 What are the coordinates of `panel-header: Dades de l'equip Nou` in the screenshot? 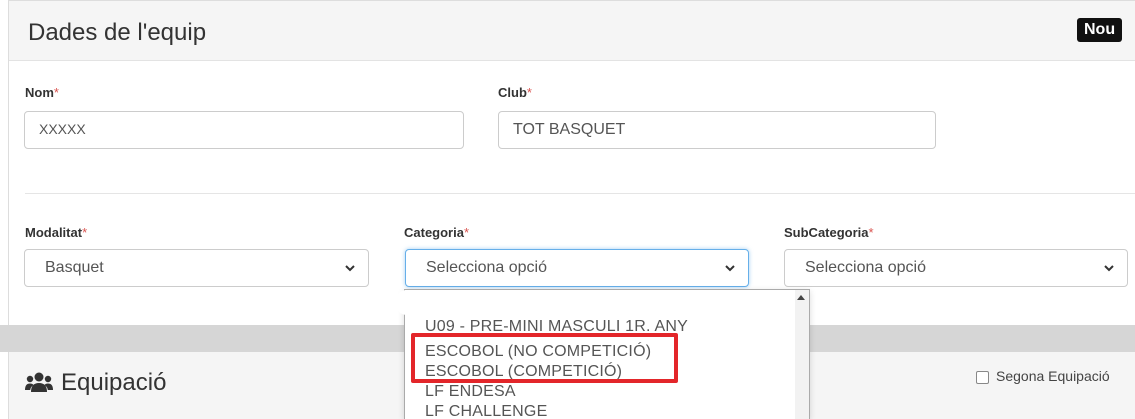 It's located at (572, 31).